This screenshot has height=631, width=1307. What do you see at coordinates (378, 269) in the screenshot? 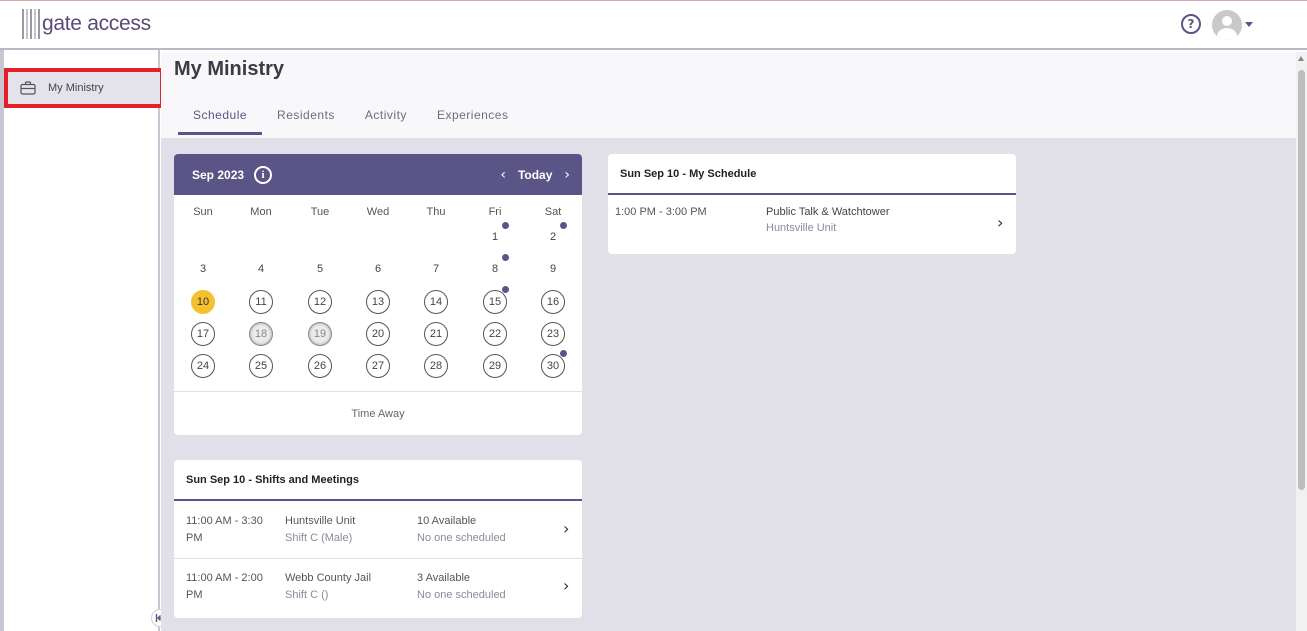
I see `calendar-day: 6` at bounding box center [378, 269].